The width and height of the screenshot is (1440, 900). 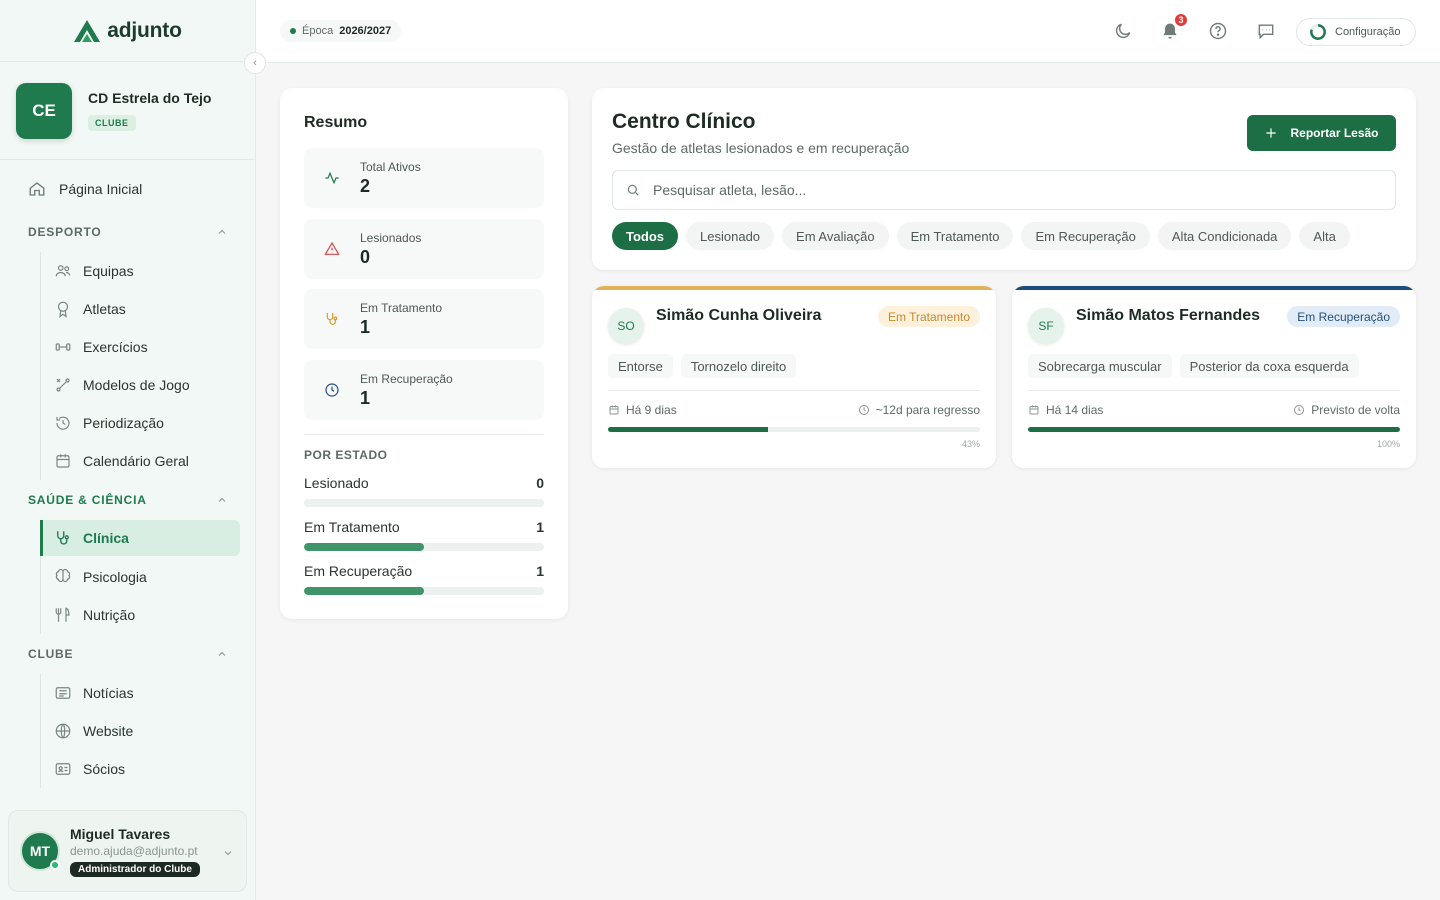 I want to click on injury-type-tag: Sobrecarga muscular, so click(x=1100, y=366).